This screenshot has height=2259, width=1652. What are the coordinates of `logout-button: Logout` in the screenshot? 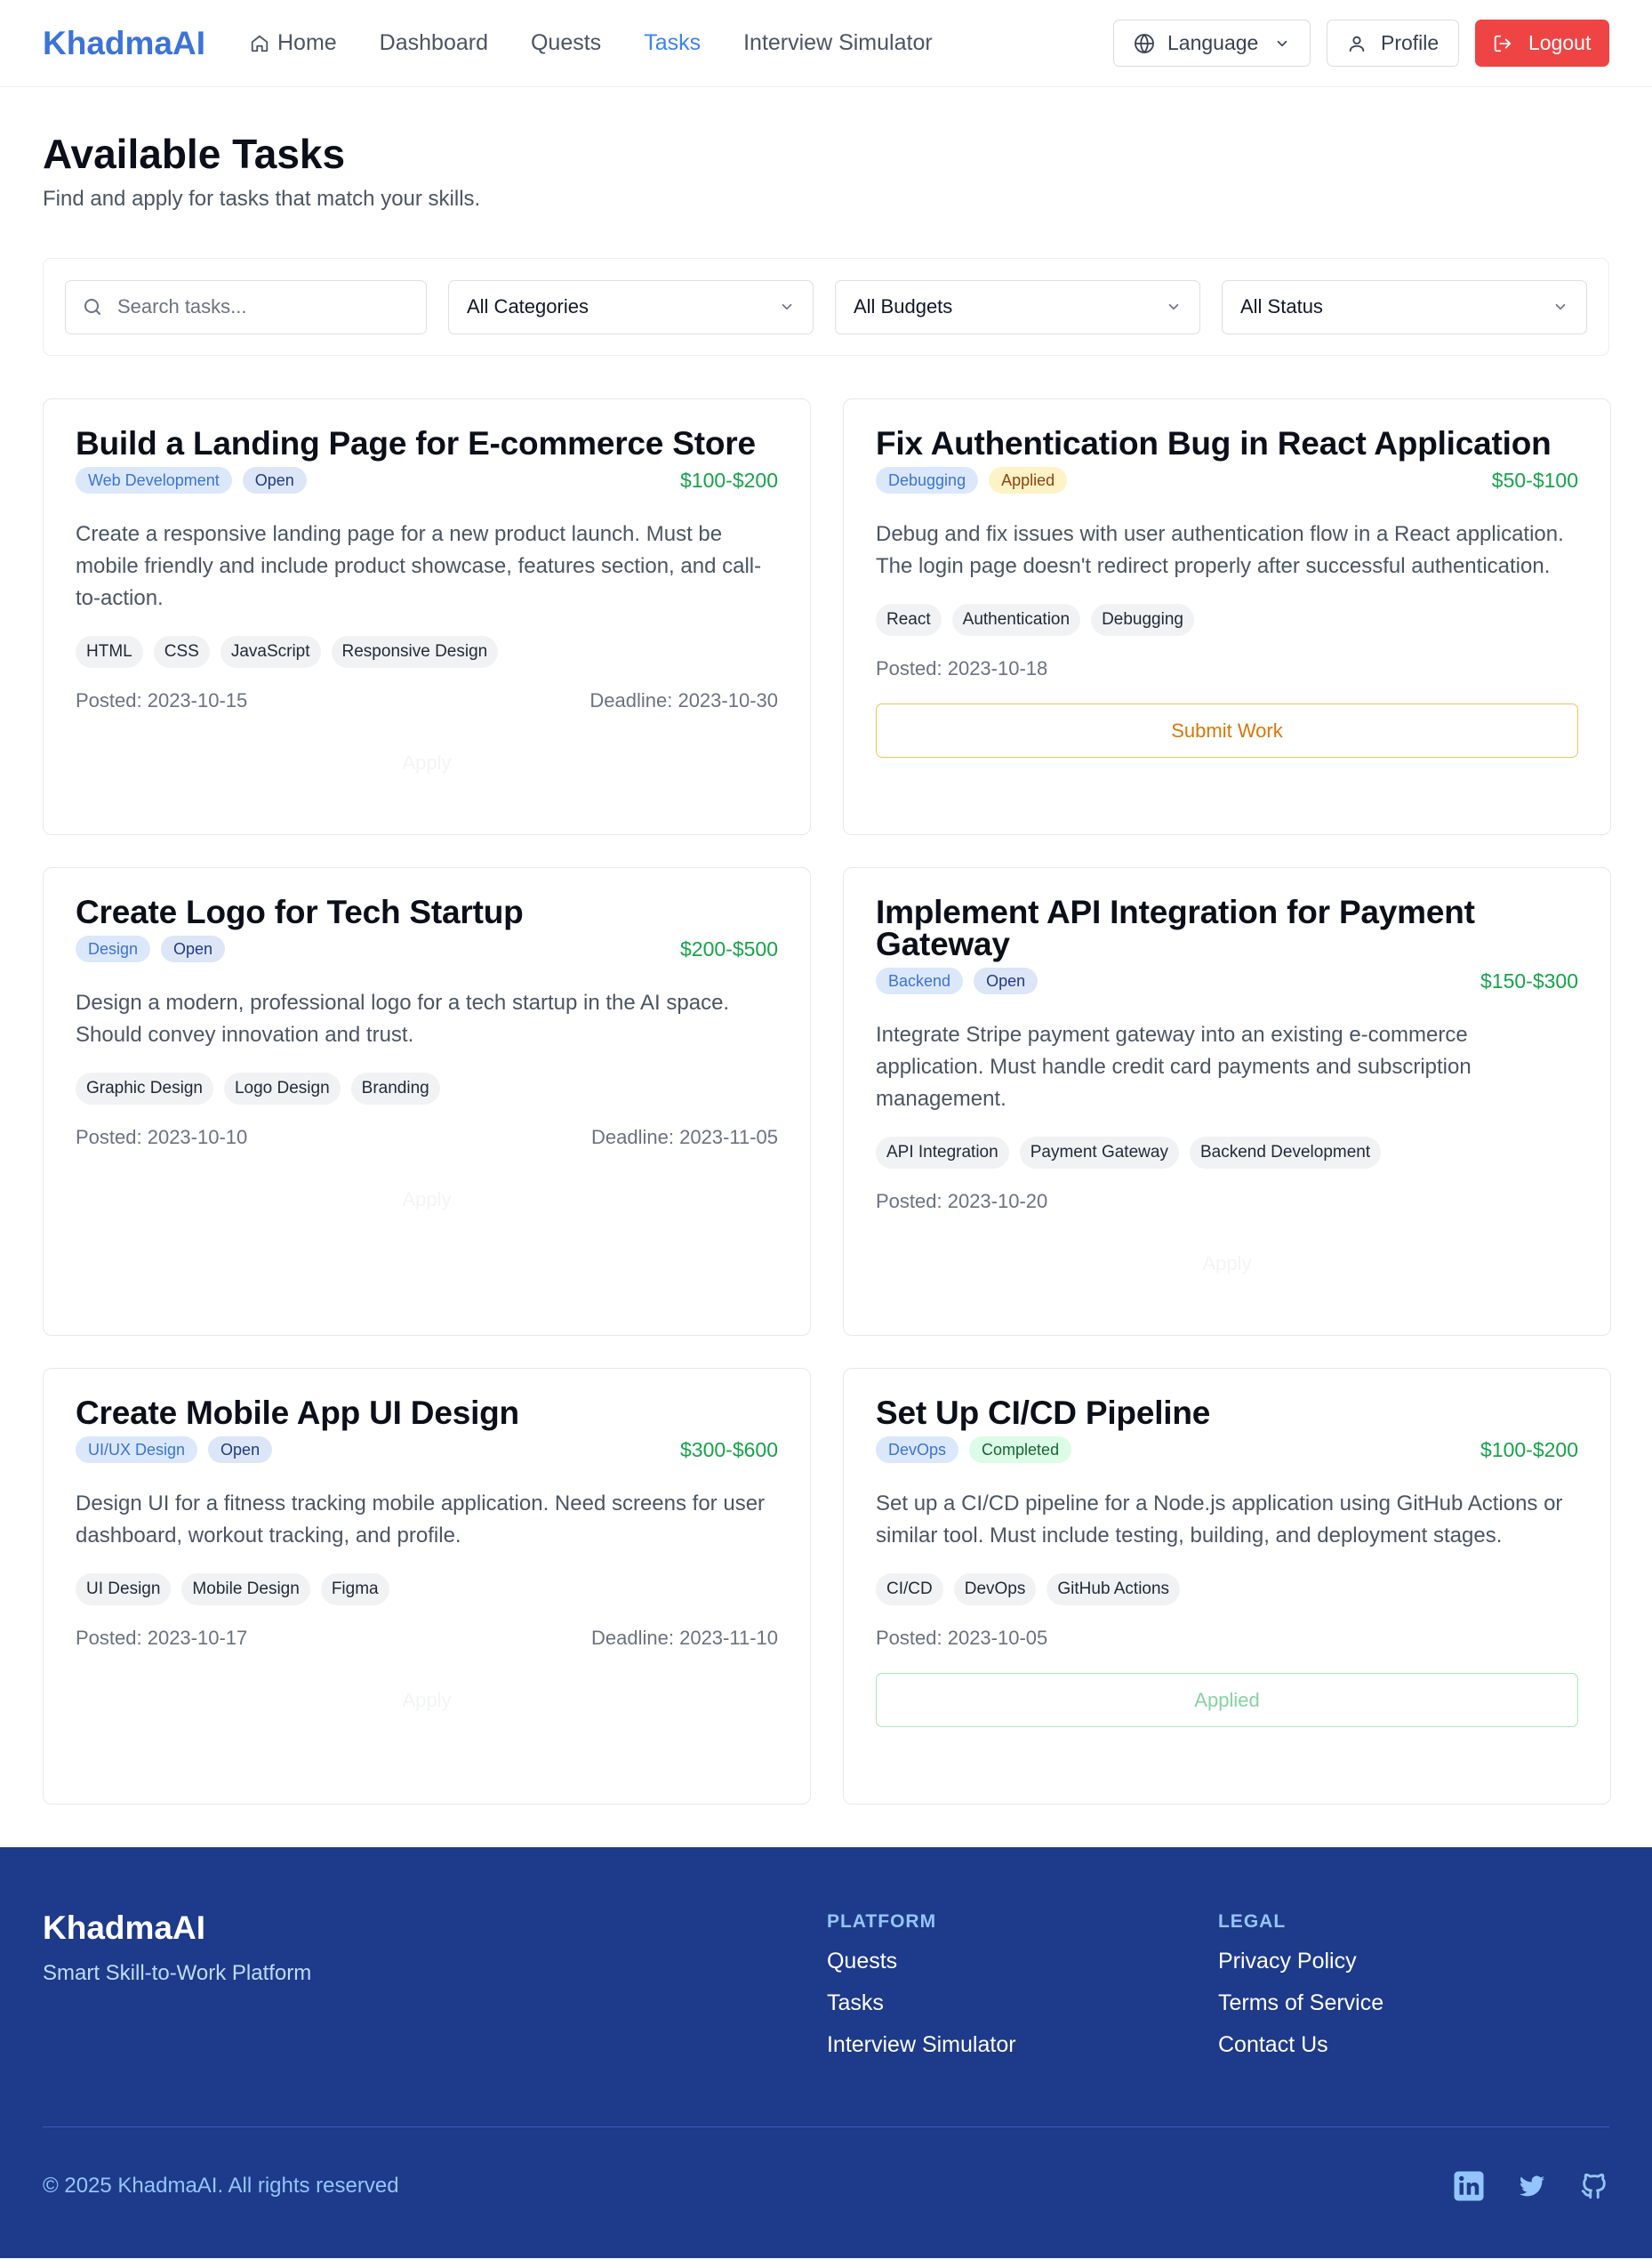 It's located at (1542, 44).